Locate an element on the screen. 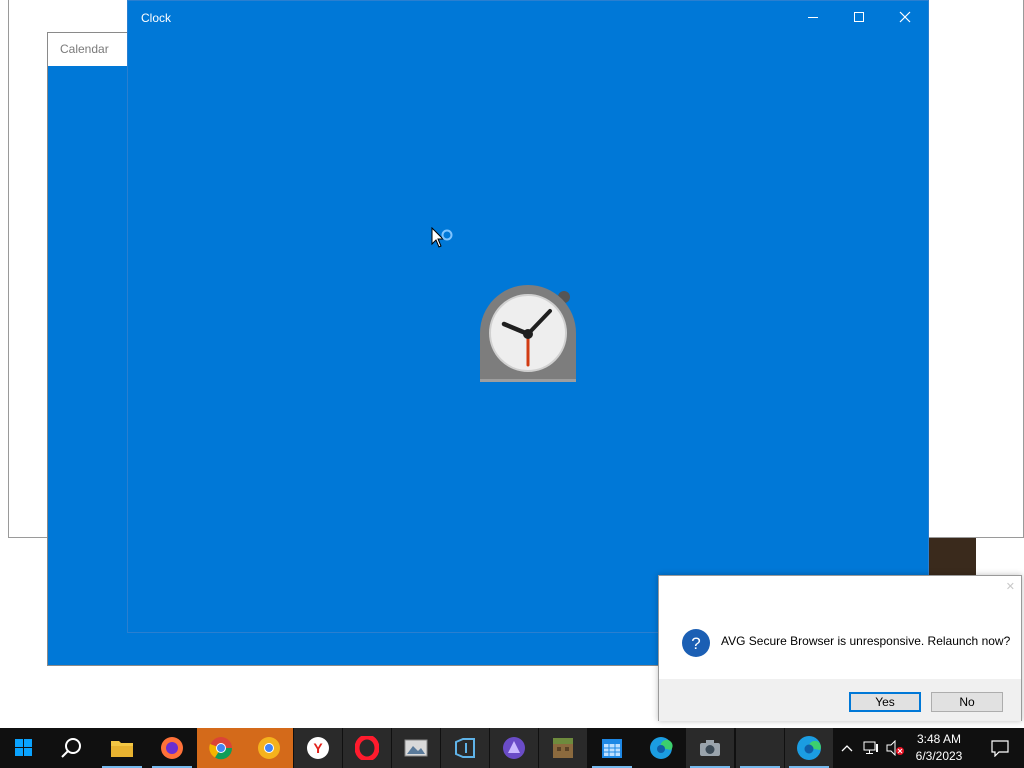 The image size is (1024, 768). taskbar-pinnacle is located at coordinates (514, 748).